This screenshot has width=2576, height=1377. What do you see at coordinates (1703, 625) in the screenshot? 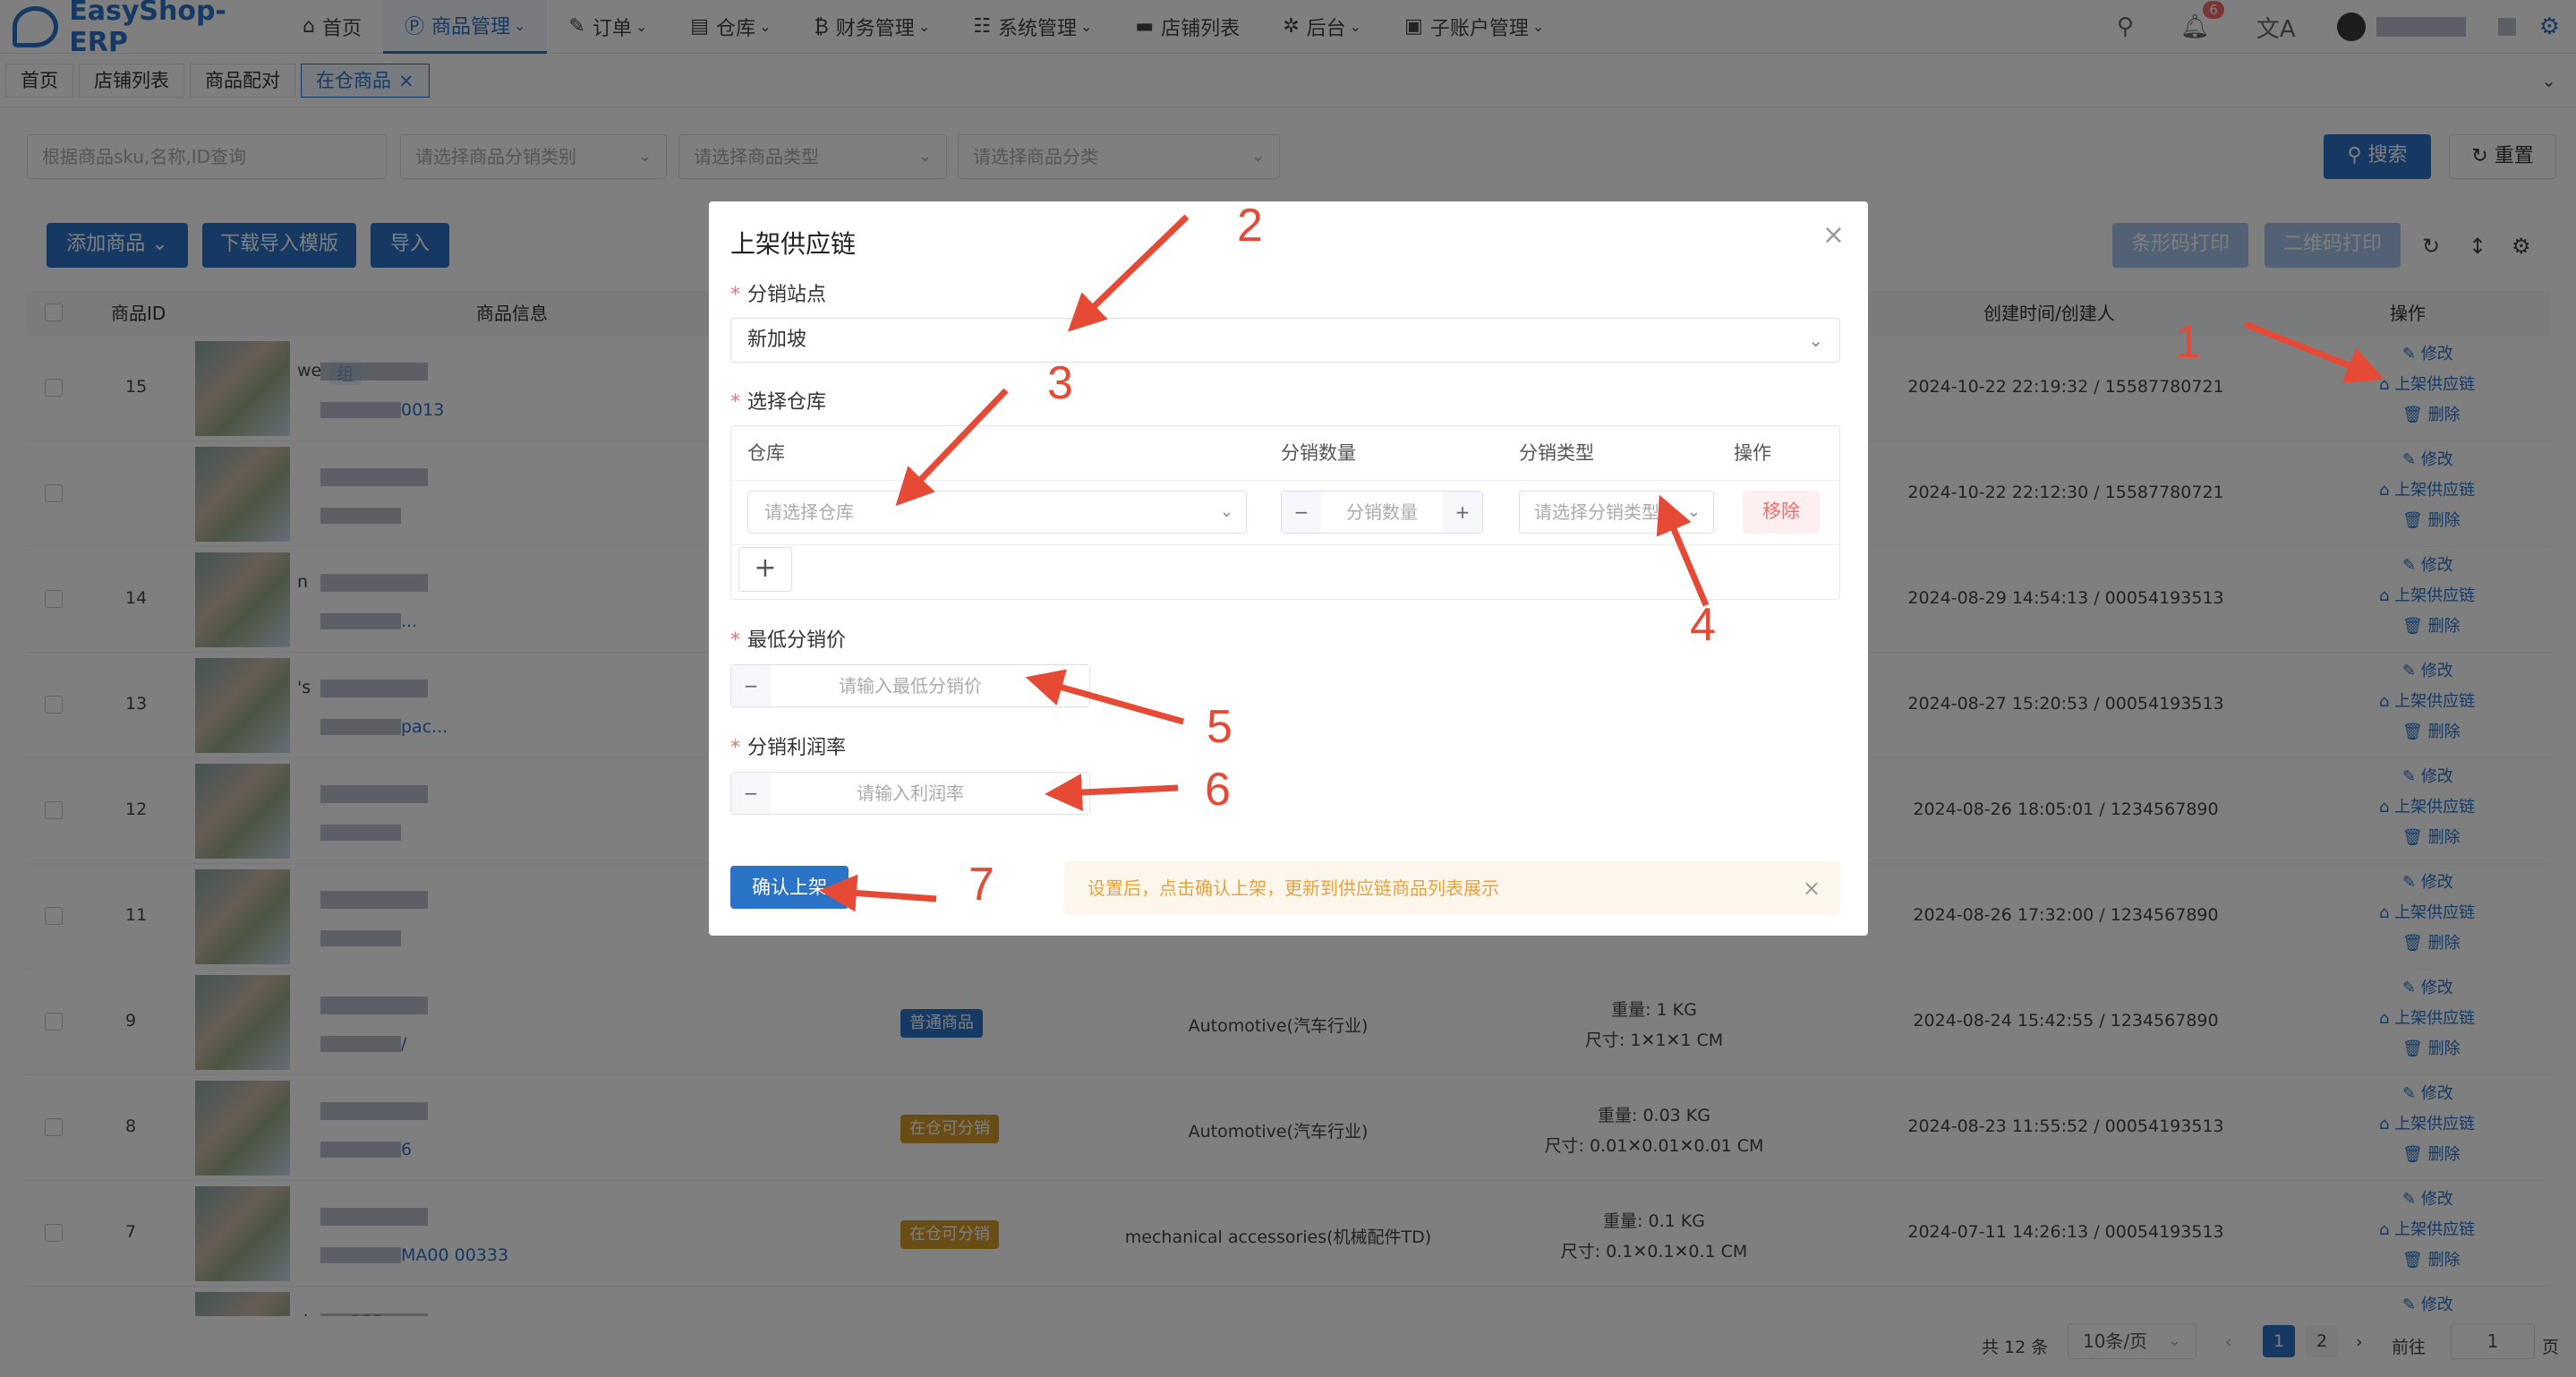
I see `annotation-4: 4` at bounding box center [1703, 625].